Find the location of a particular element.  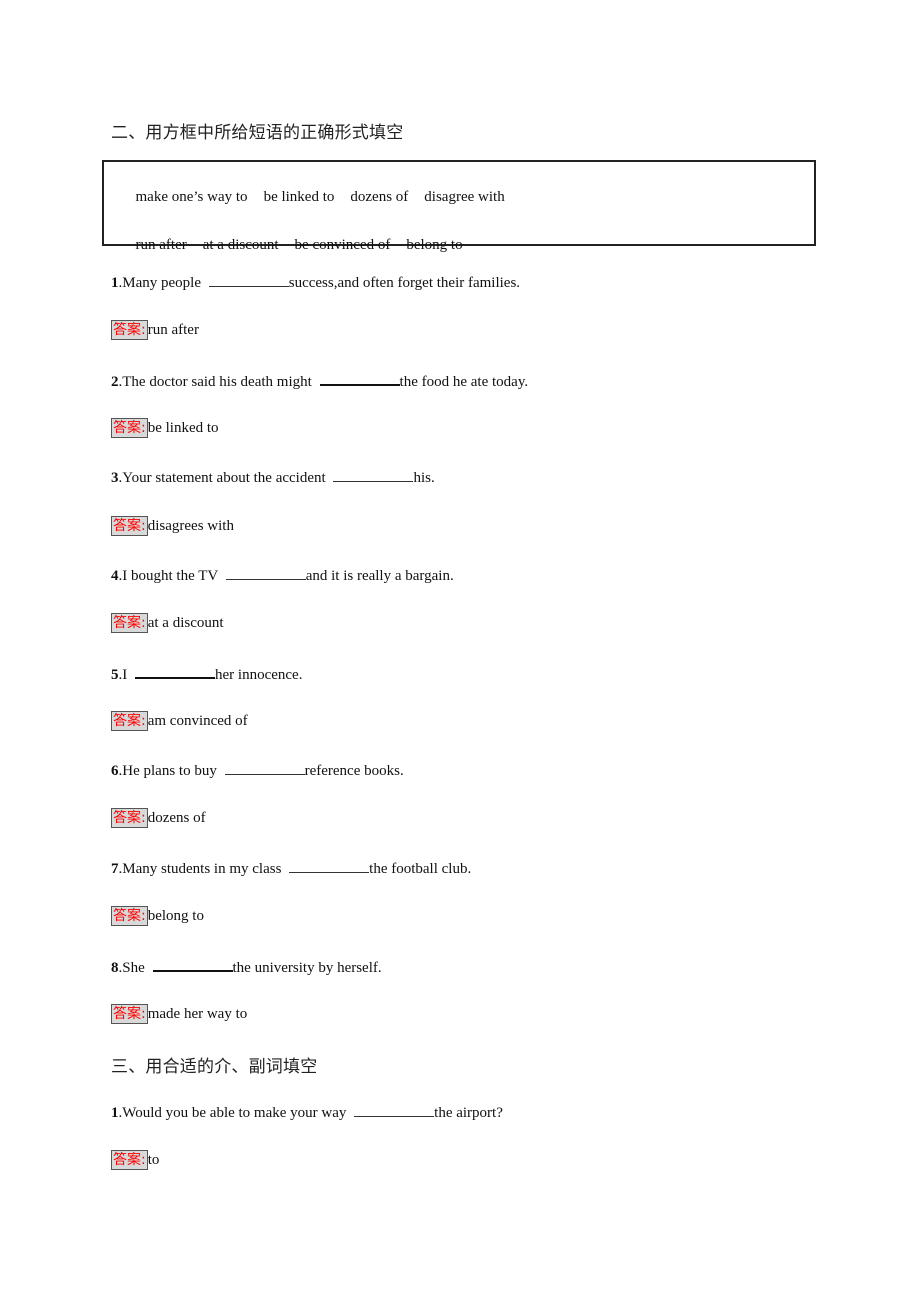

answer-text: disagrees with is located at coordinates (190, 526).